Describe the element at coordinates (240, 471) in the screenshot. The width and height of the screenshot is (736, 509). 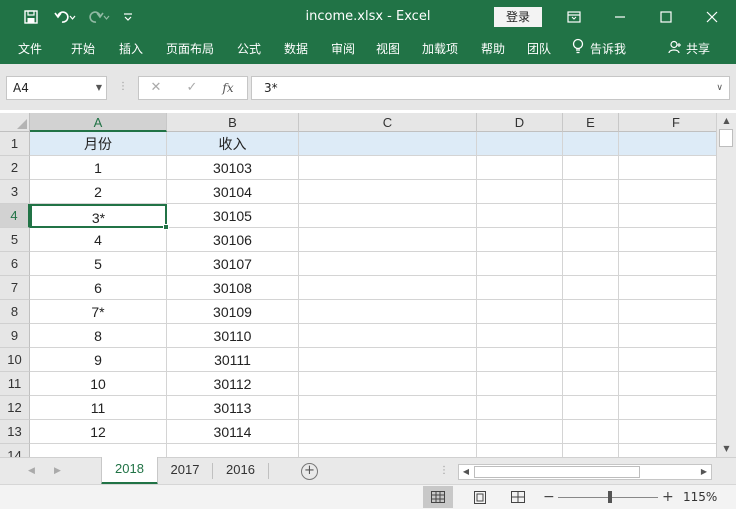
I see `sheet-tab-2016: 2016` at that location.